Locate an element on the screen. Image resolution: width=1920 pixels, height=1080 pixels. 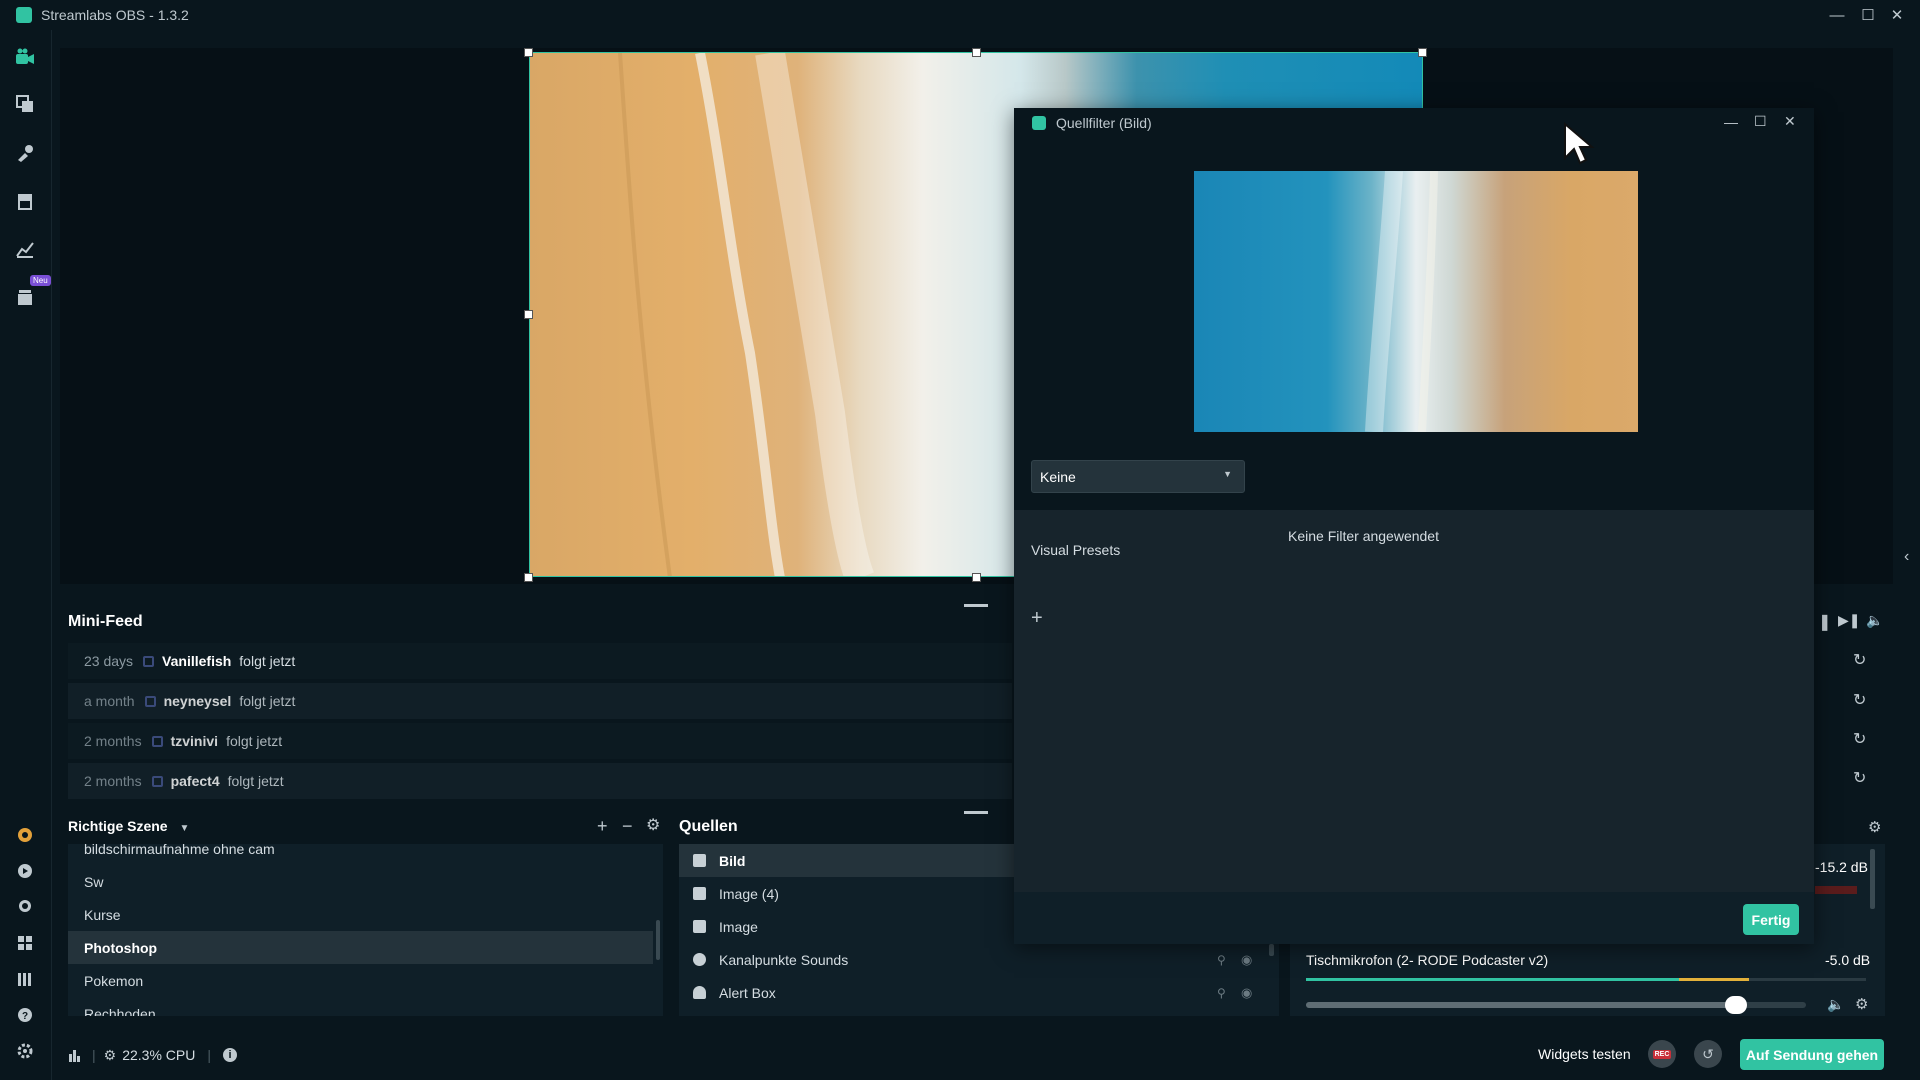
source-item: Alert Box ⚲ ◉ is located at coordinates (979, 992).